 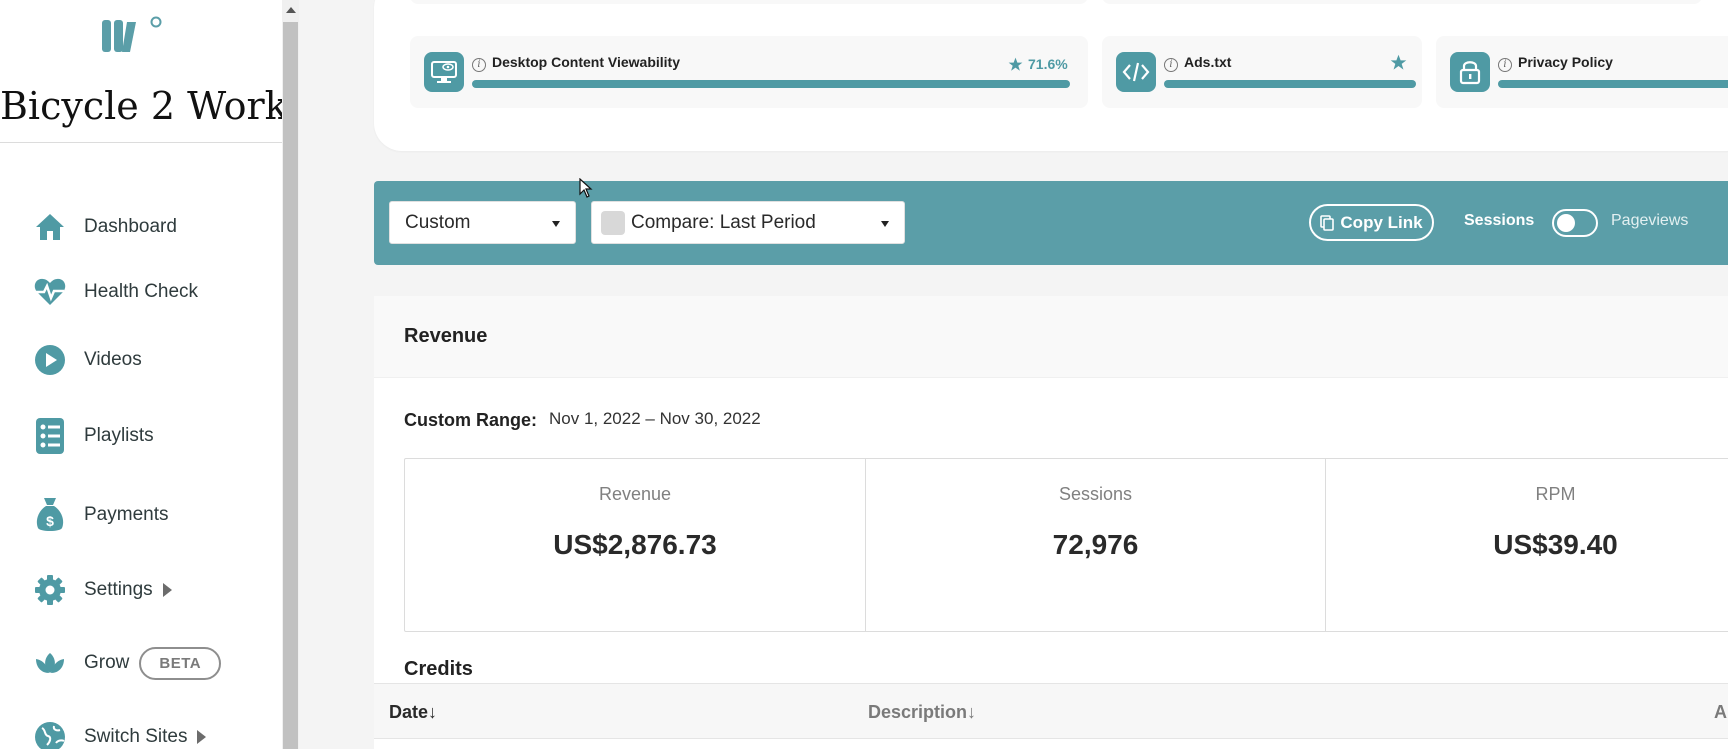 I want to click on monitor-eye-icon, so click(x=444, y=72).